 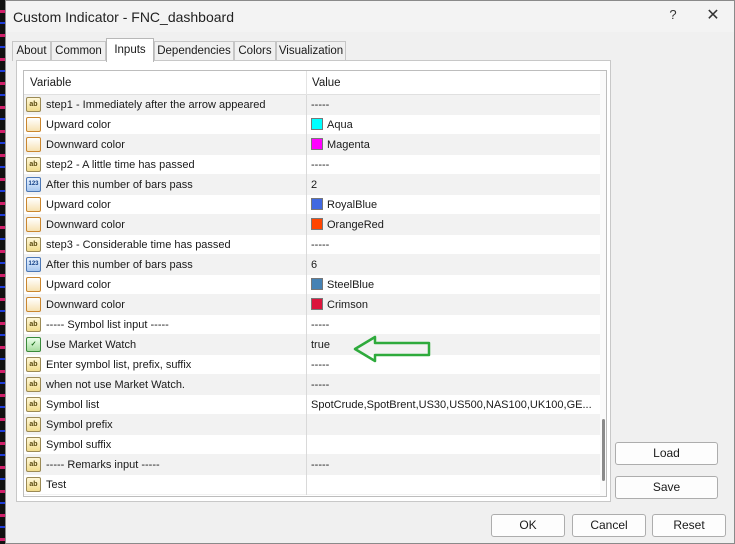 What do you see at coordinates (466, 305) in the screenshot?
I see `row-value: Crimson` at bounding box center [466, 305].